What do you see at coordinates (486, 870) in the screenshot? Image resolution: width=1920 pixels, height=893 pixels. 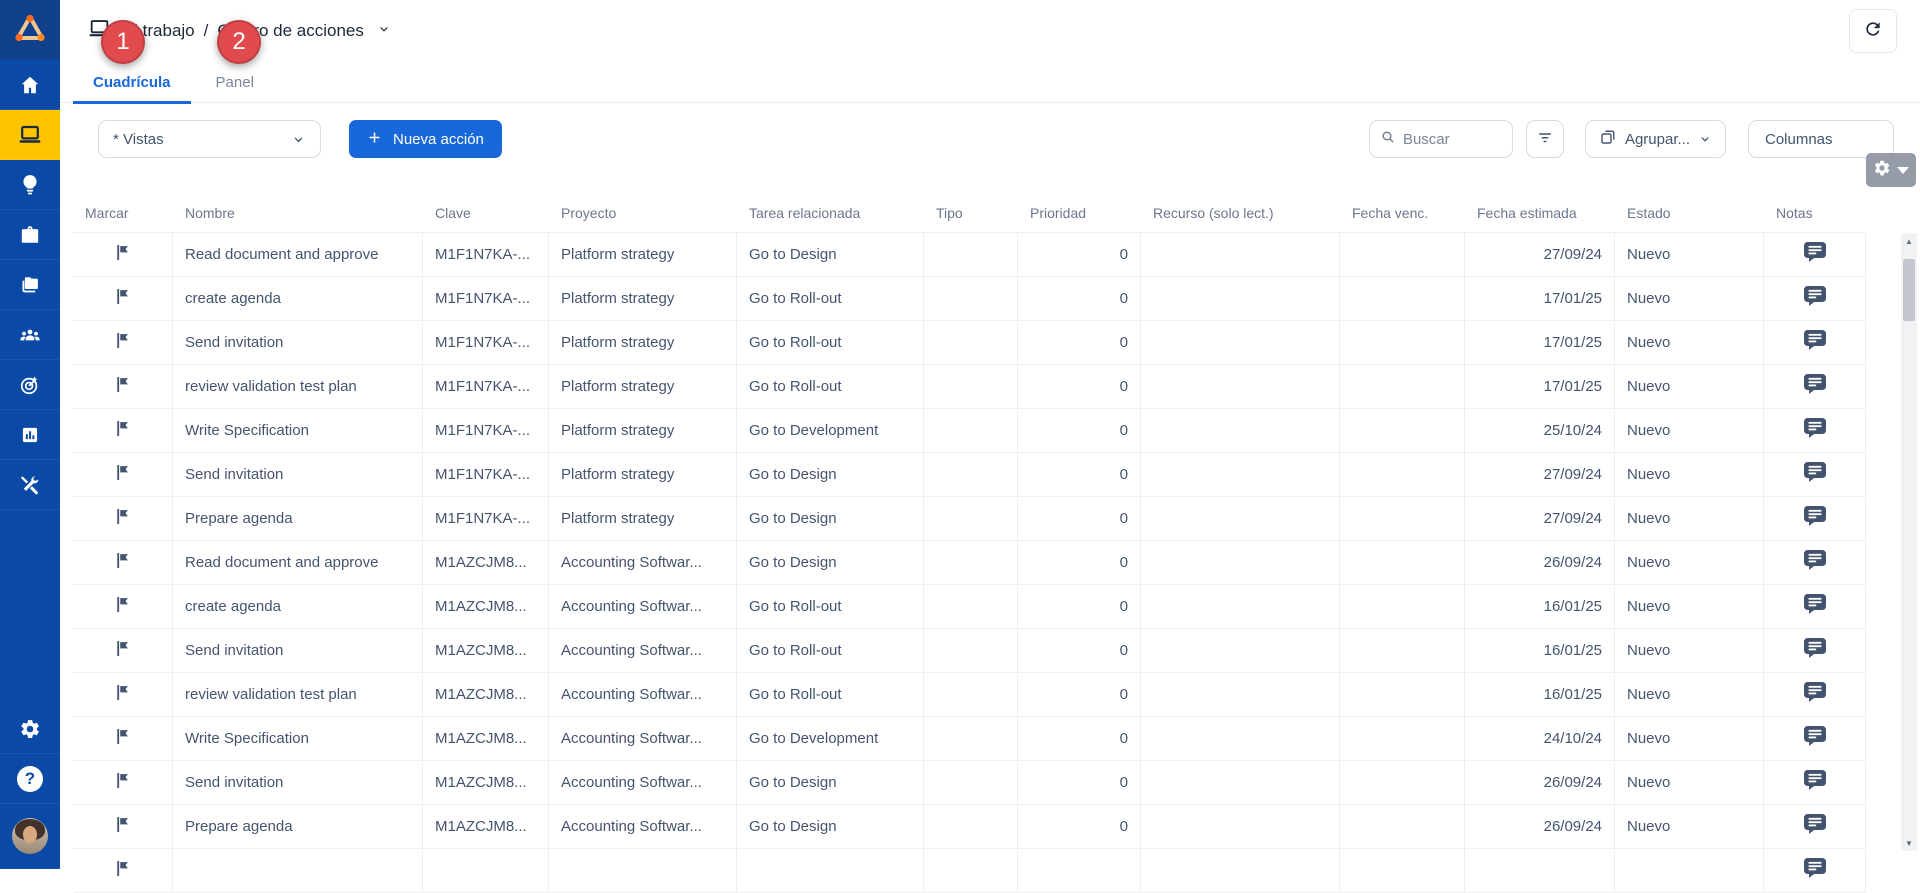 I see `cell-key` at bounding box center [486, 870].